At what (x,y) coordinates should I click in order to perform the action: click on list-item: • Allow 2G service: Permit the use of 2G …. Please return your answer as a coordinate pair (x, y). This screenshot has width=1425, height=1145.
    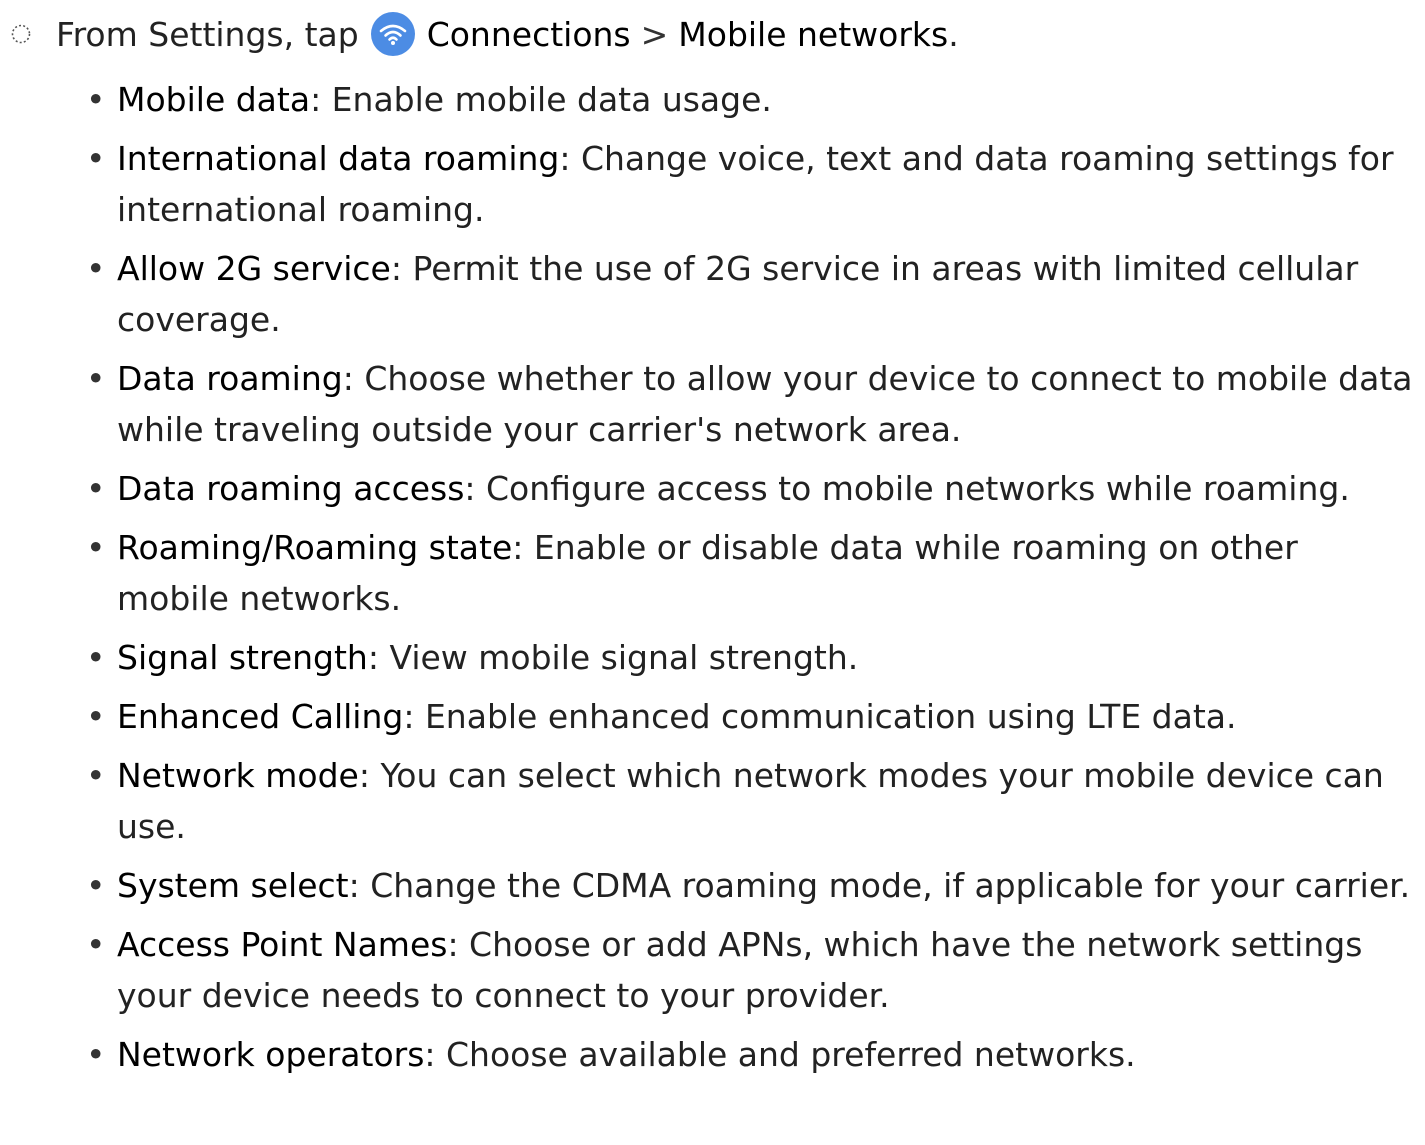
    Looking at the image, I should click on (712, 294).